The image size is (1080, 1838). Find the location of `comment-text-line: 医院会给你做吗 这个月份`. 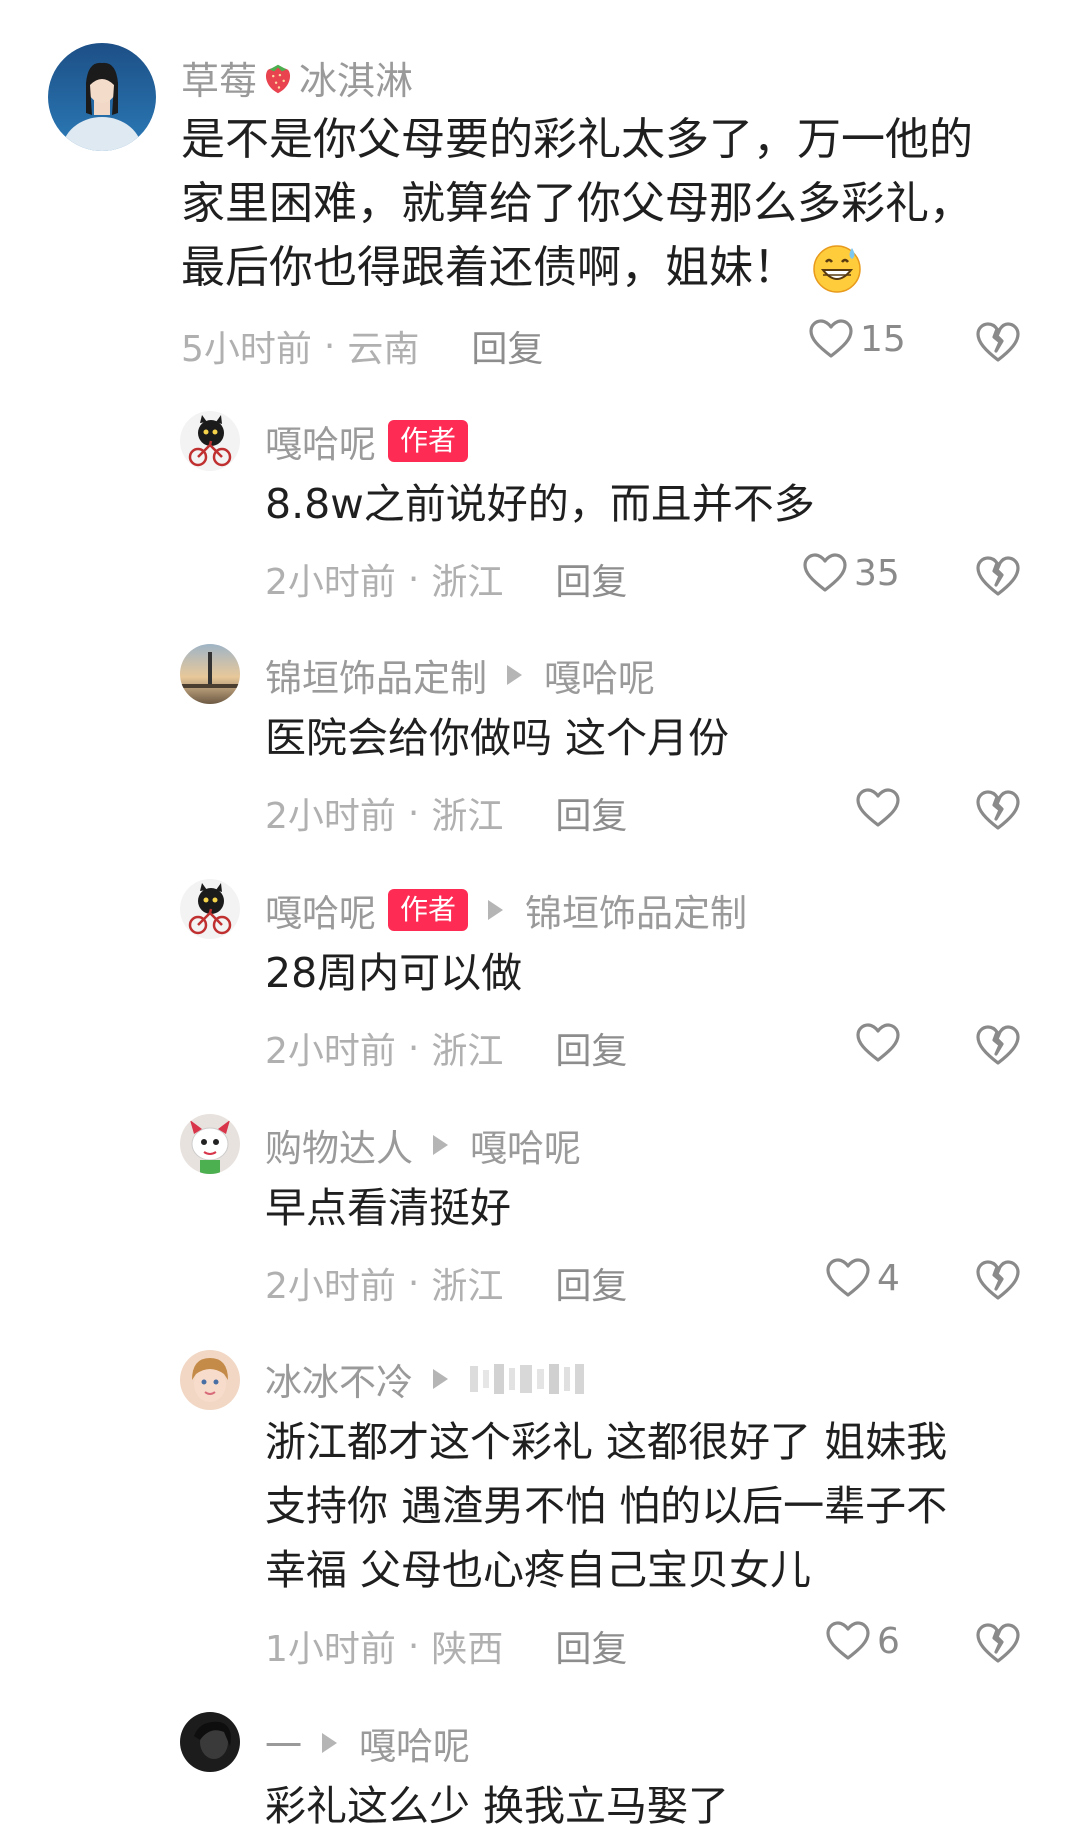

comment-text-line: 医院会给你做吗 这个月份 is located at coordinates (497, 738).